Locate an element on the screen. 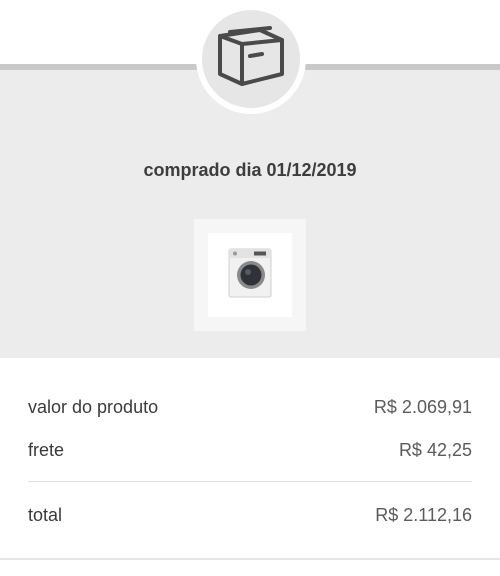  total-row: total R$ 2.112,16 is located at coordinates (250, 515).